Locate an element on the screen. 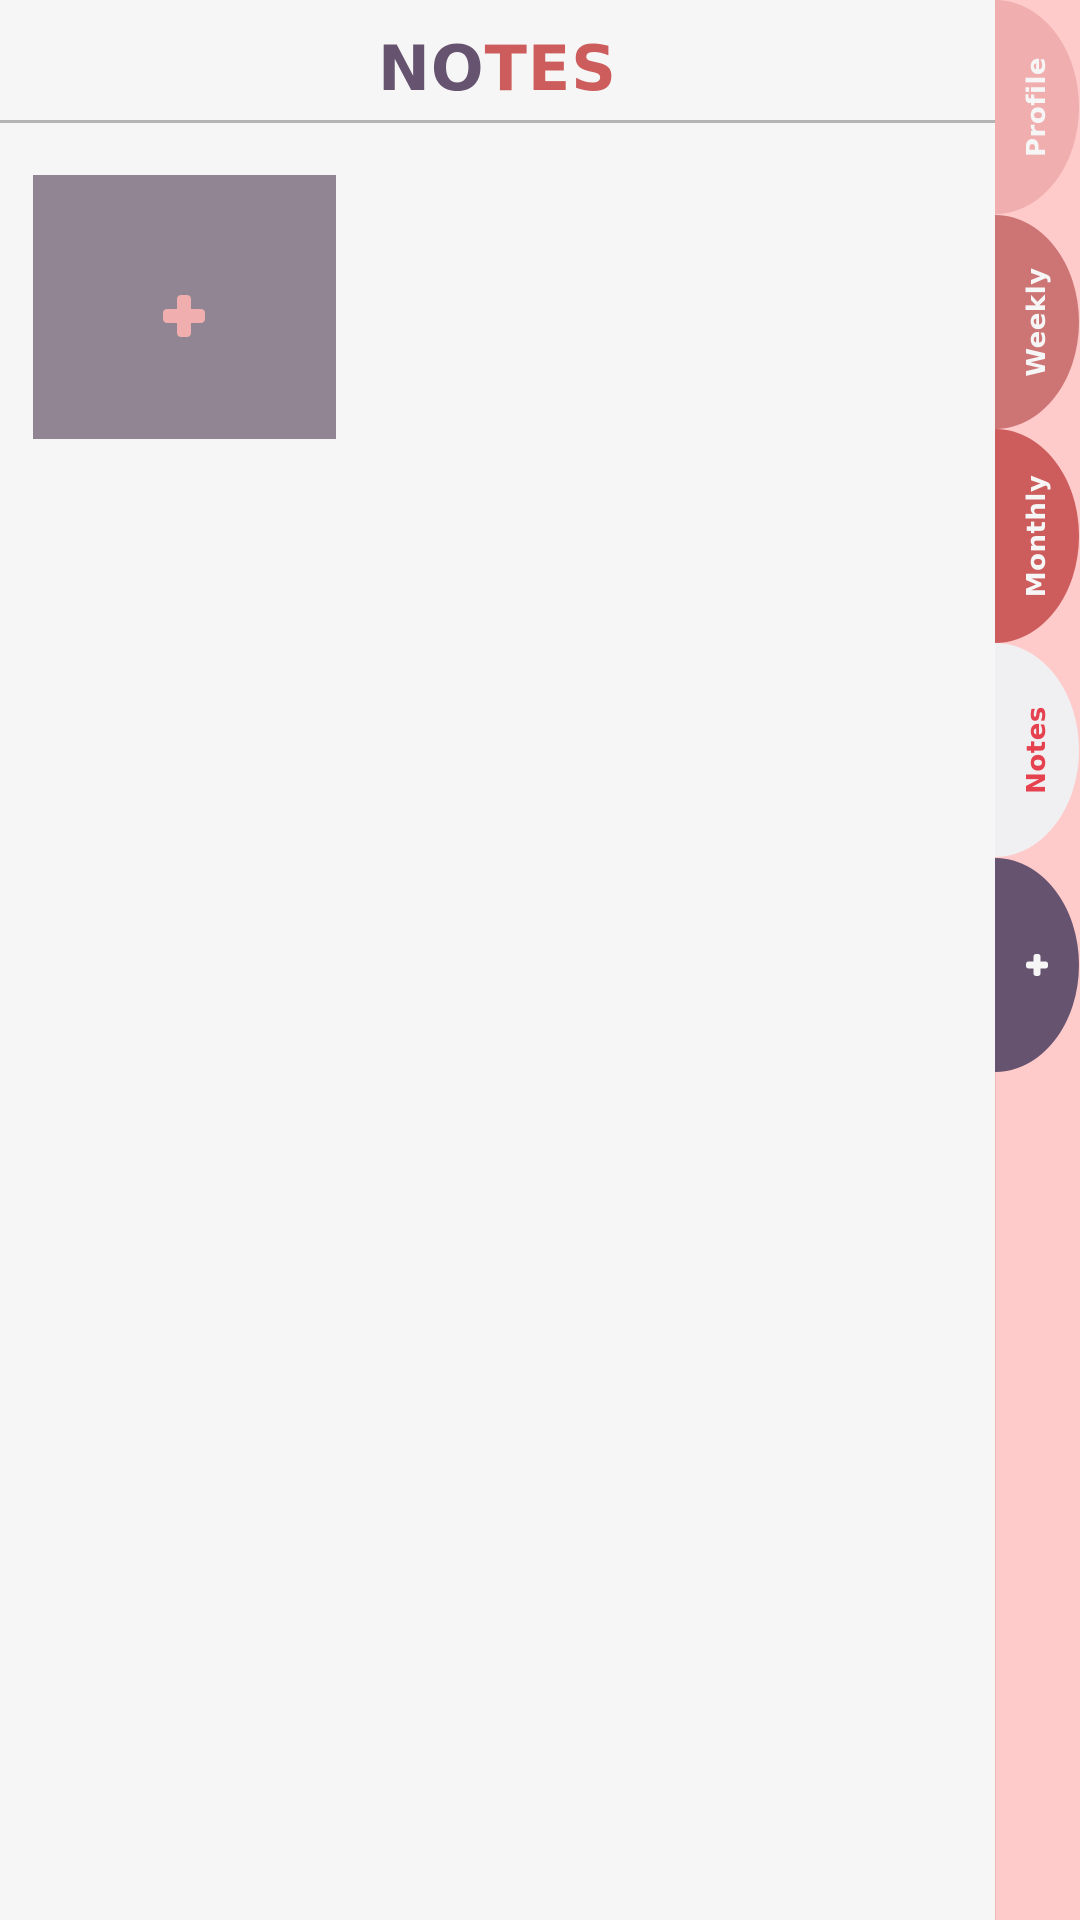  add-note-button is located at coordinates (184, 307).